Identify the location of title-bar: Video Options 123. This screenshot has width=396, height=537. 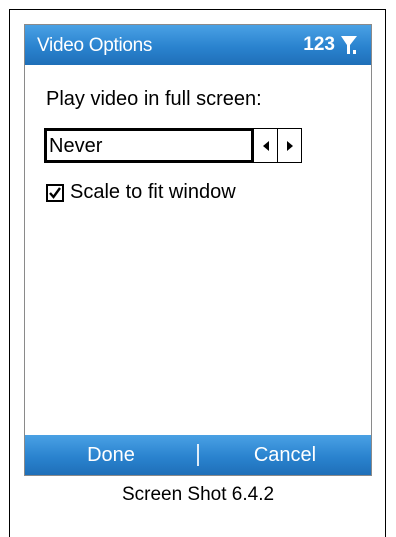
(198, 45).